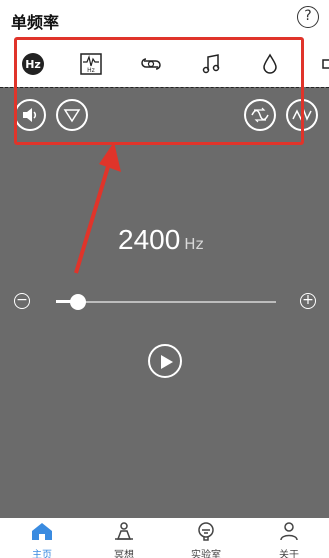  I want to click on annotation-arrow-icon, so click(97, 208).